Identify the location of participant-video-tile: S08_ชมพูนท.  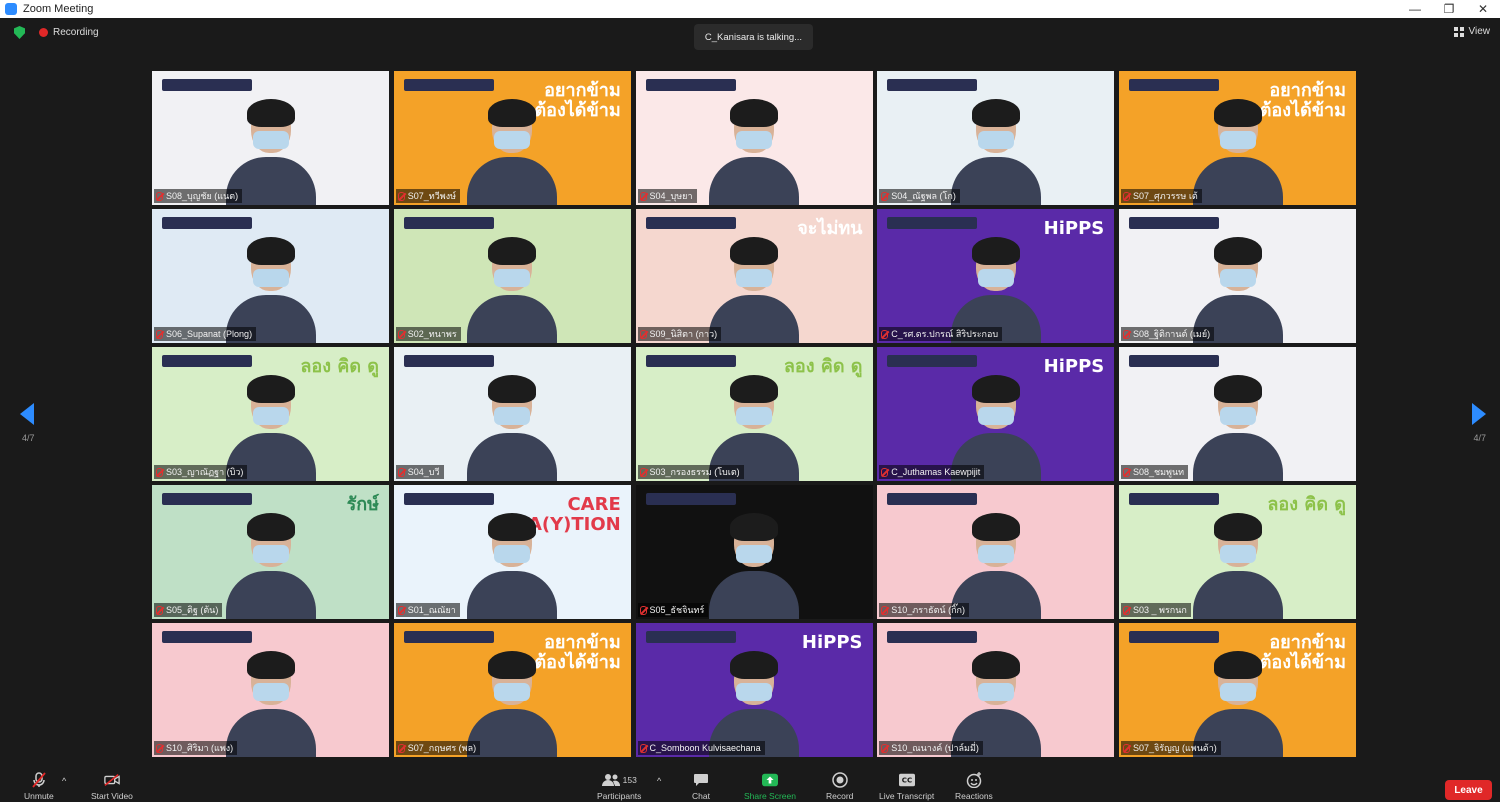
(1237, 414).